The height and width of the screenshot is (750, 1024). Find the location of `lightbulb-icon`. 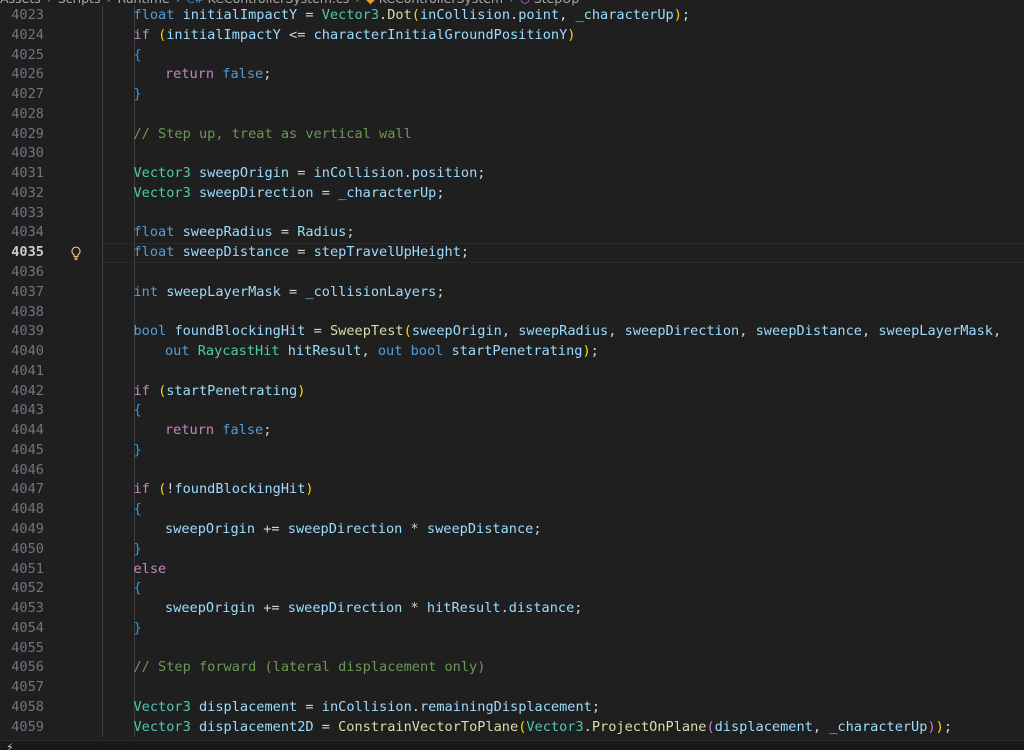

lightbulb-icon is located at coordinates (76, 253).